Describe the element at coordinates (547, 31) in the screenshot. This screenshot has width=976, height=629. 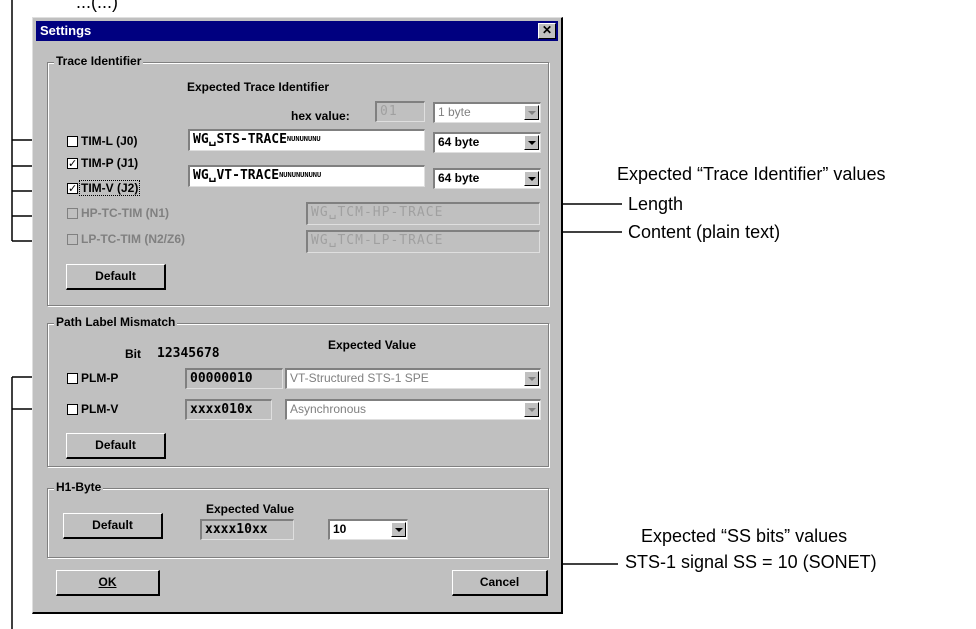
I see `close-button: ✕` at that location.